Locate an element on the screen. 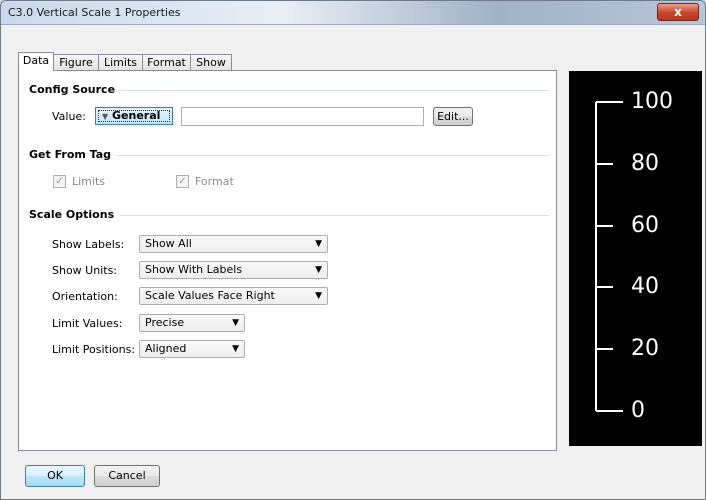  show-labels-label: Show Labels: is located at coordinates (88, 244).